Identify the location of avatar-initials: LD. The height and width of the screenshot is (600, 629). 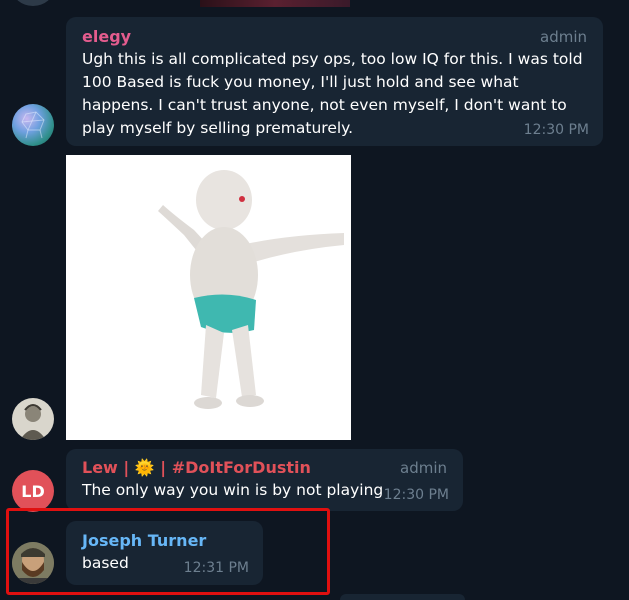
(33, 491).